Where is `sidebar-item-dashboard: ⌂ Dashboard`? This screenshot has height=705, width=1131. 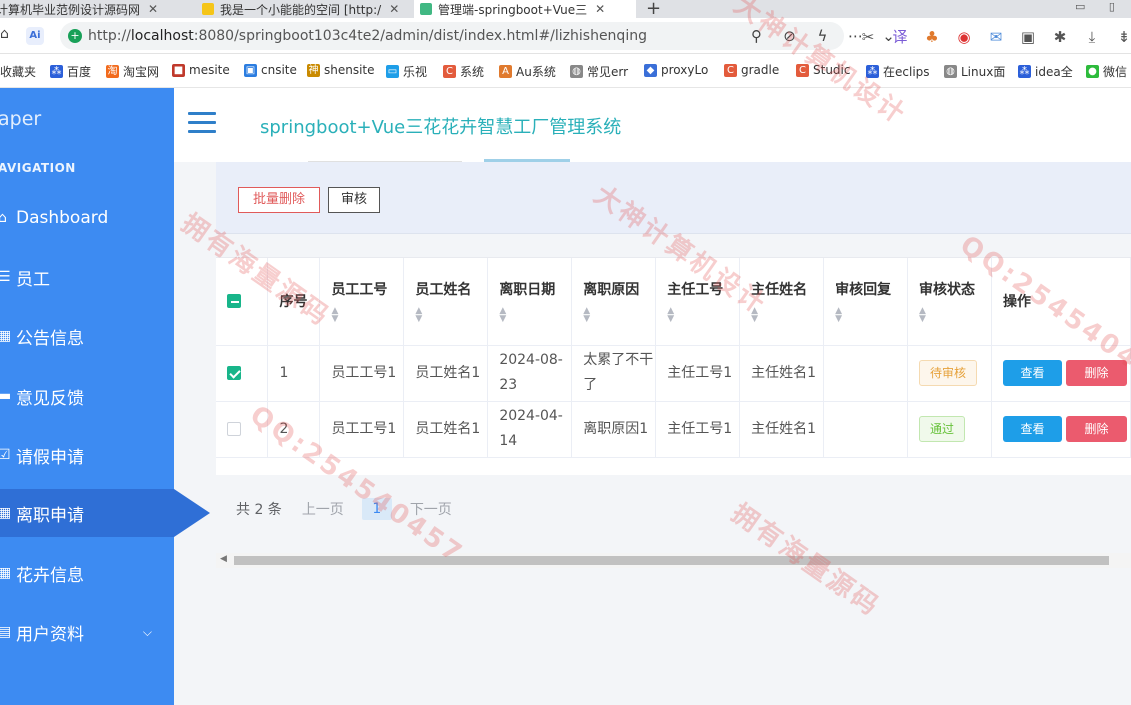
sidebar-item-dashboard: ⌂ Dashboard is located at coordinates (87, 218).